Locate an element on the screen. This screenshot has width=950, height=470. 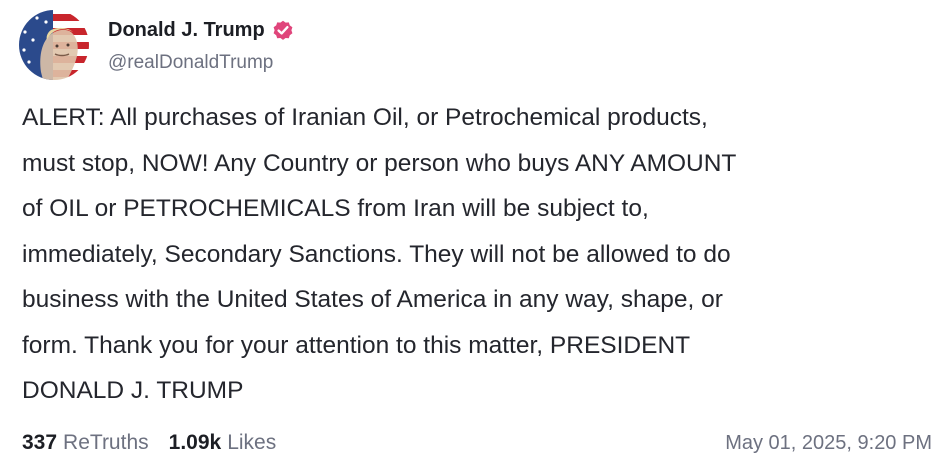
likes-label: Likes is located at coordinates (252, 442).